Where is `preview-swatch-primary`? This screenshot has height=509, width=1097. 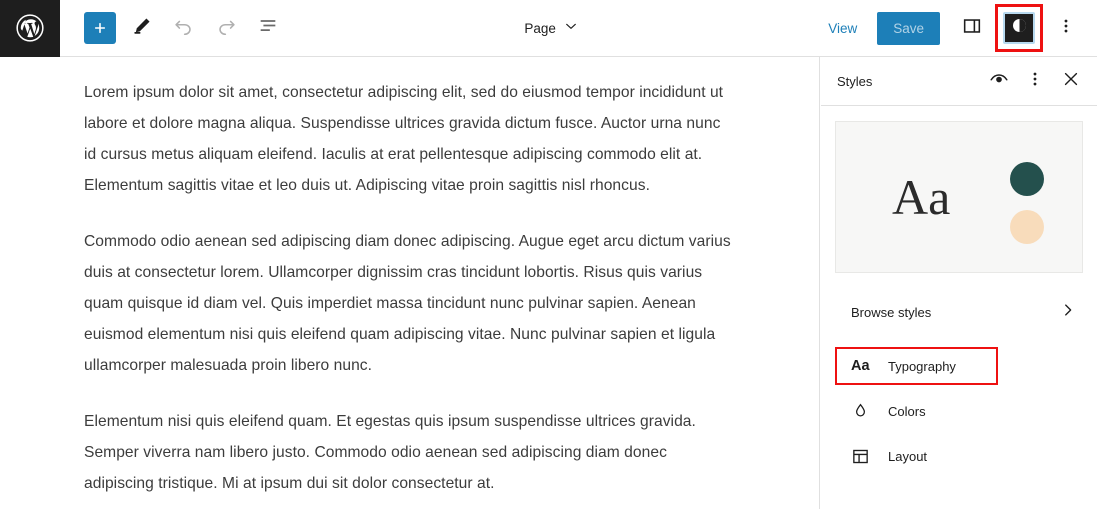
preview-swatch-primary is located at coordinates (1027, 179).